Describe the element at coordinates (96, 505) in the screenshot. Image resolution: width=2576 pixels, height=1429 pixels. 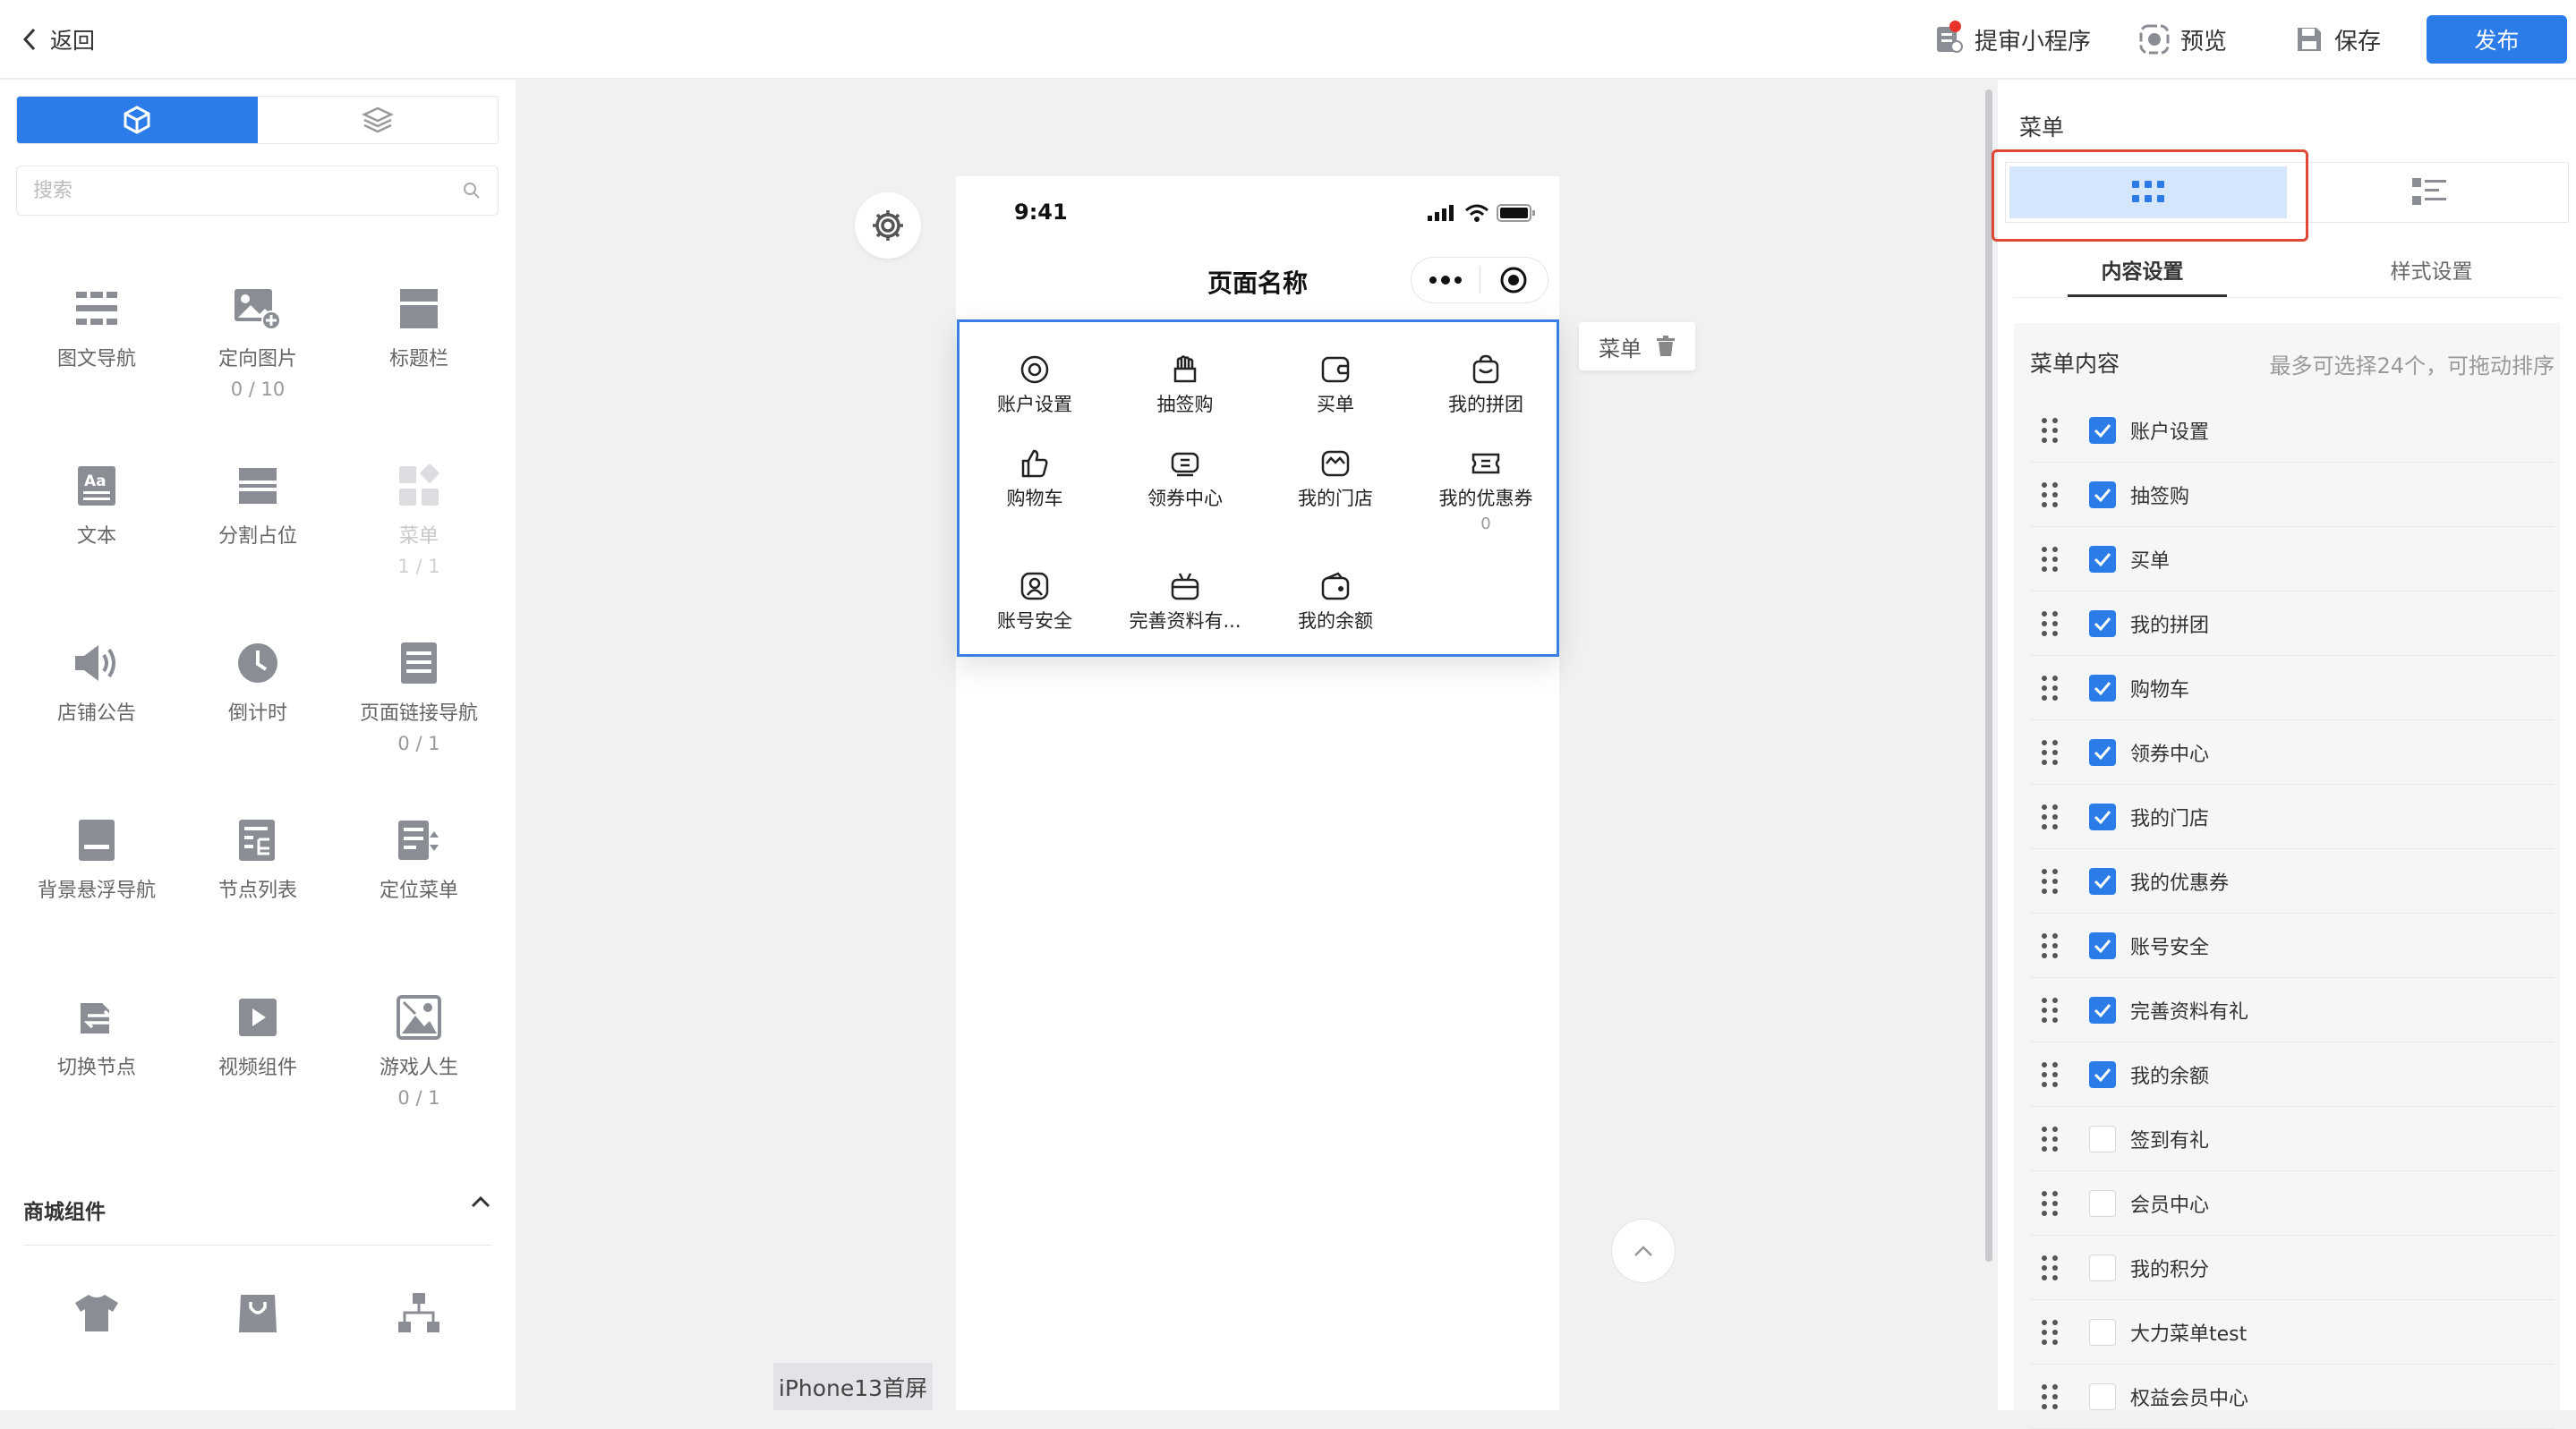
I see `component-item: Aa 文本` at that location.